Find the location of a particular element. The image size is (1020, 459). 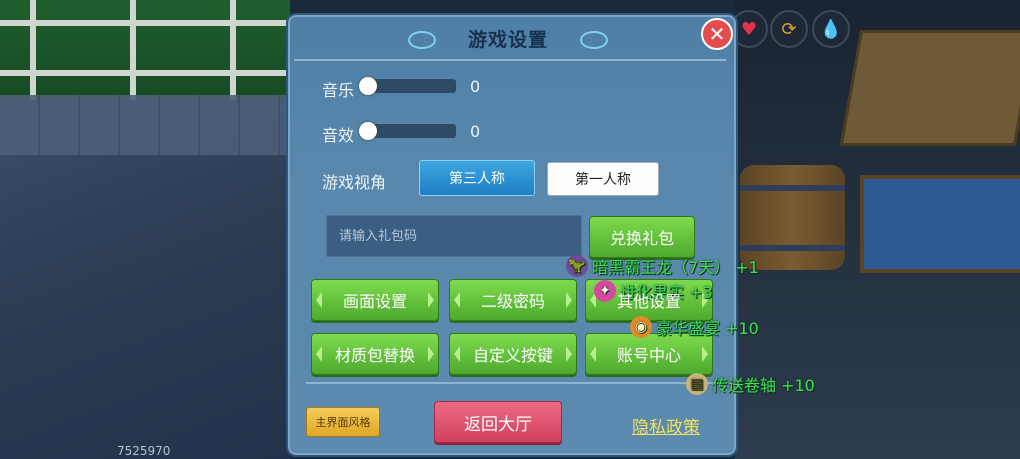

custom-keys-label: 自定义按键 is located at coordinates (512, 355).